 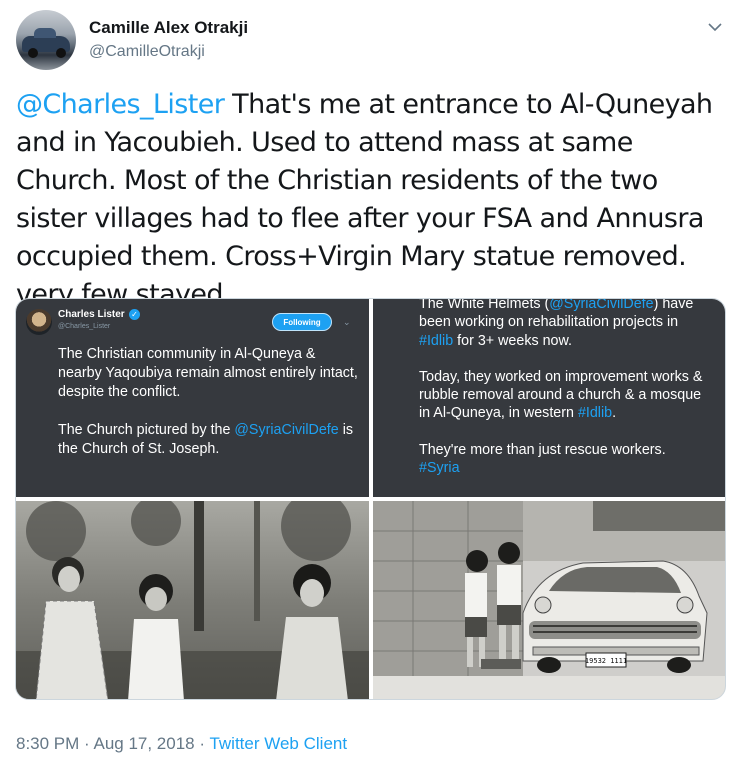 What do you see at coordinates (47, 743) in the screenshot?
I see `tweet-time: 8:30 PM` at bounding box center [47, 743].